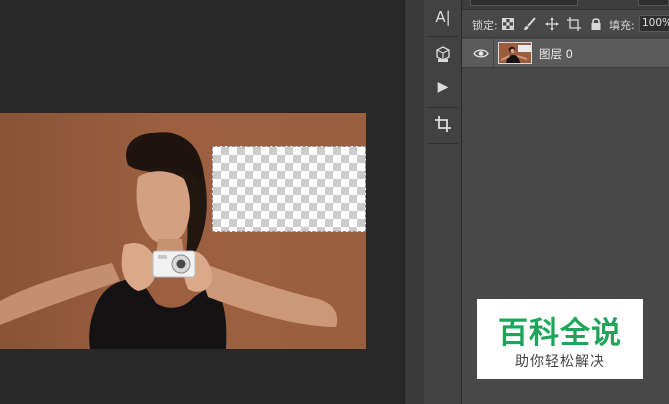 The height and width of the screenshot is (404, 669). What do you see at coordinates (622, 25) in the screenshot?
I see `fill-label: 填充:` at bounding box center [622, 25].